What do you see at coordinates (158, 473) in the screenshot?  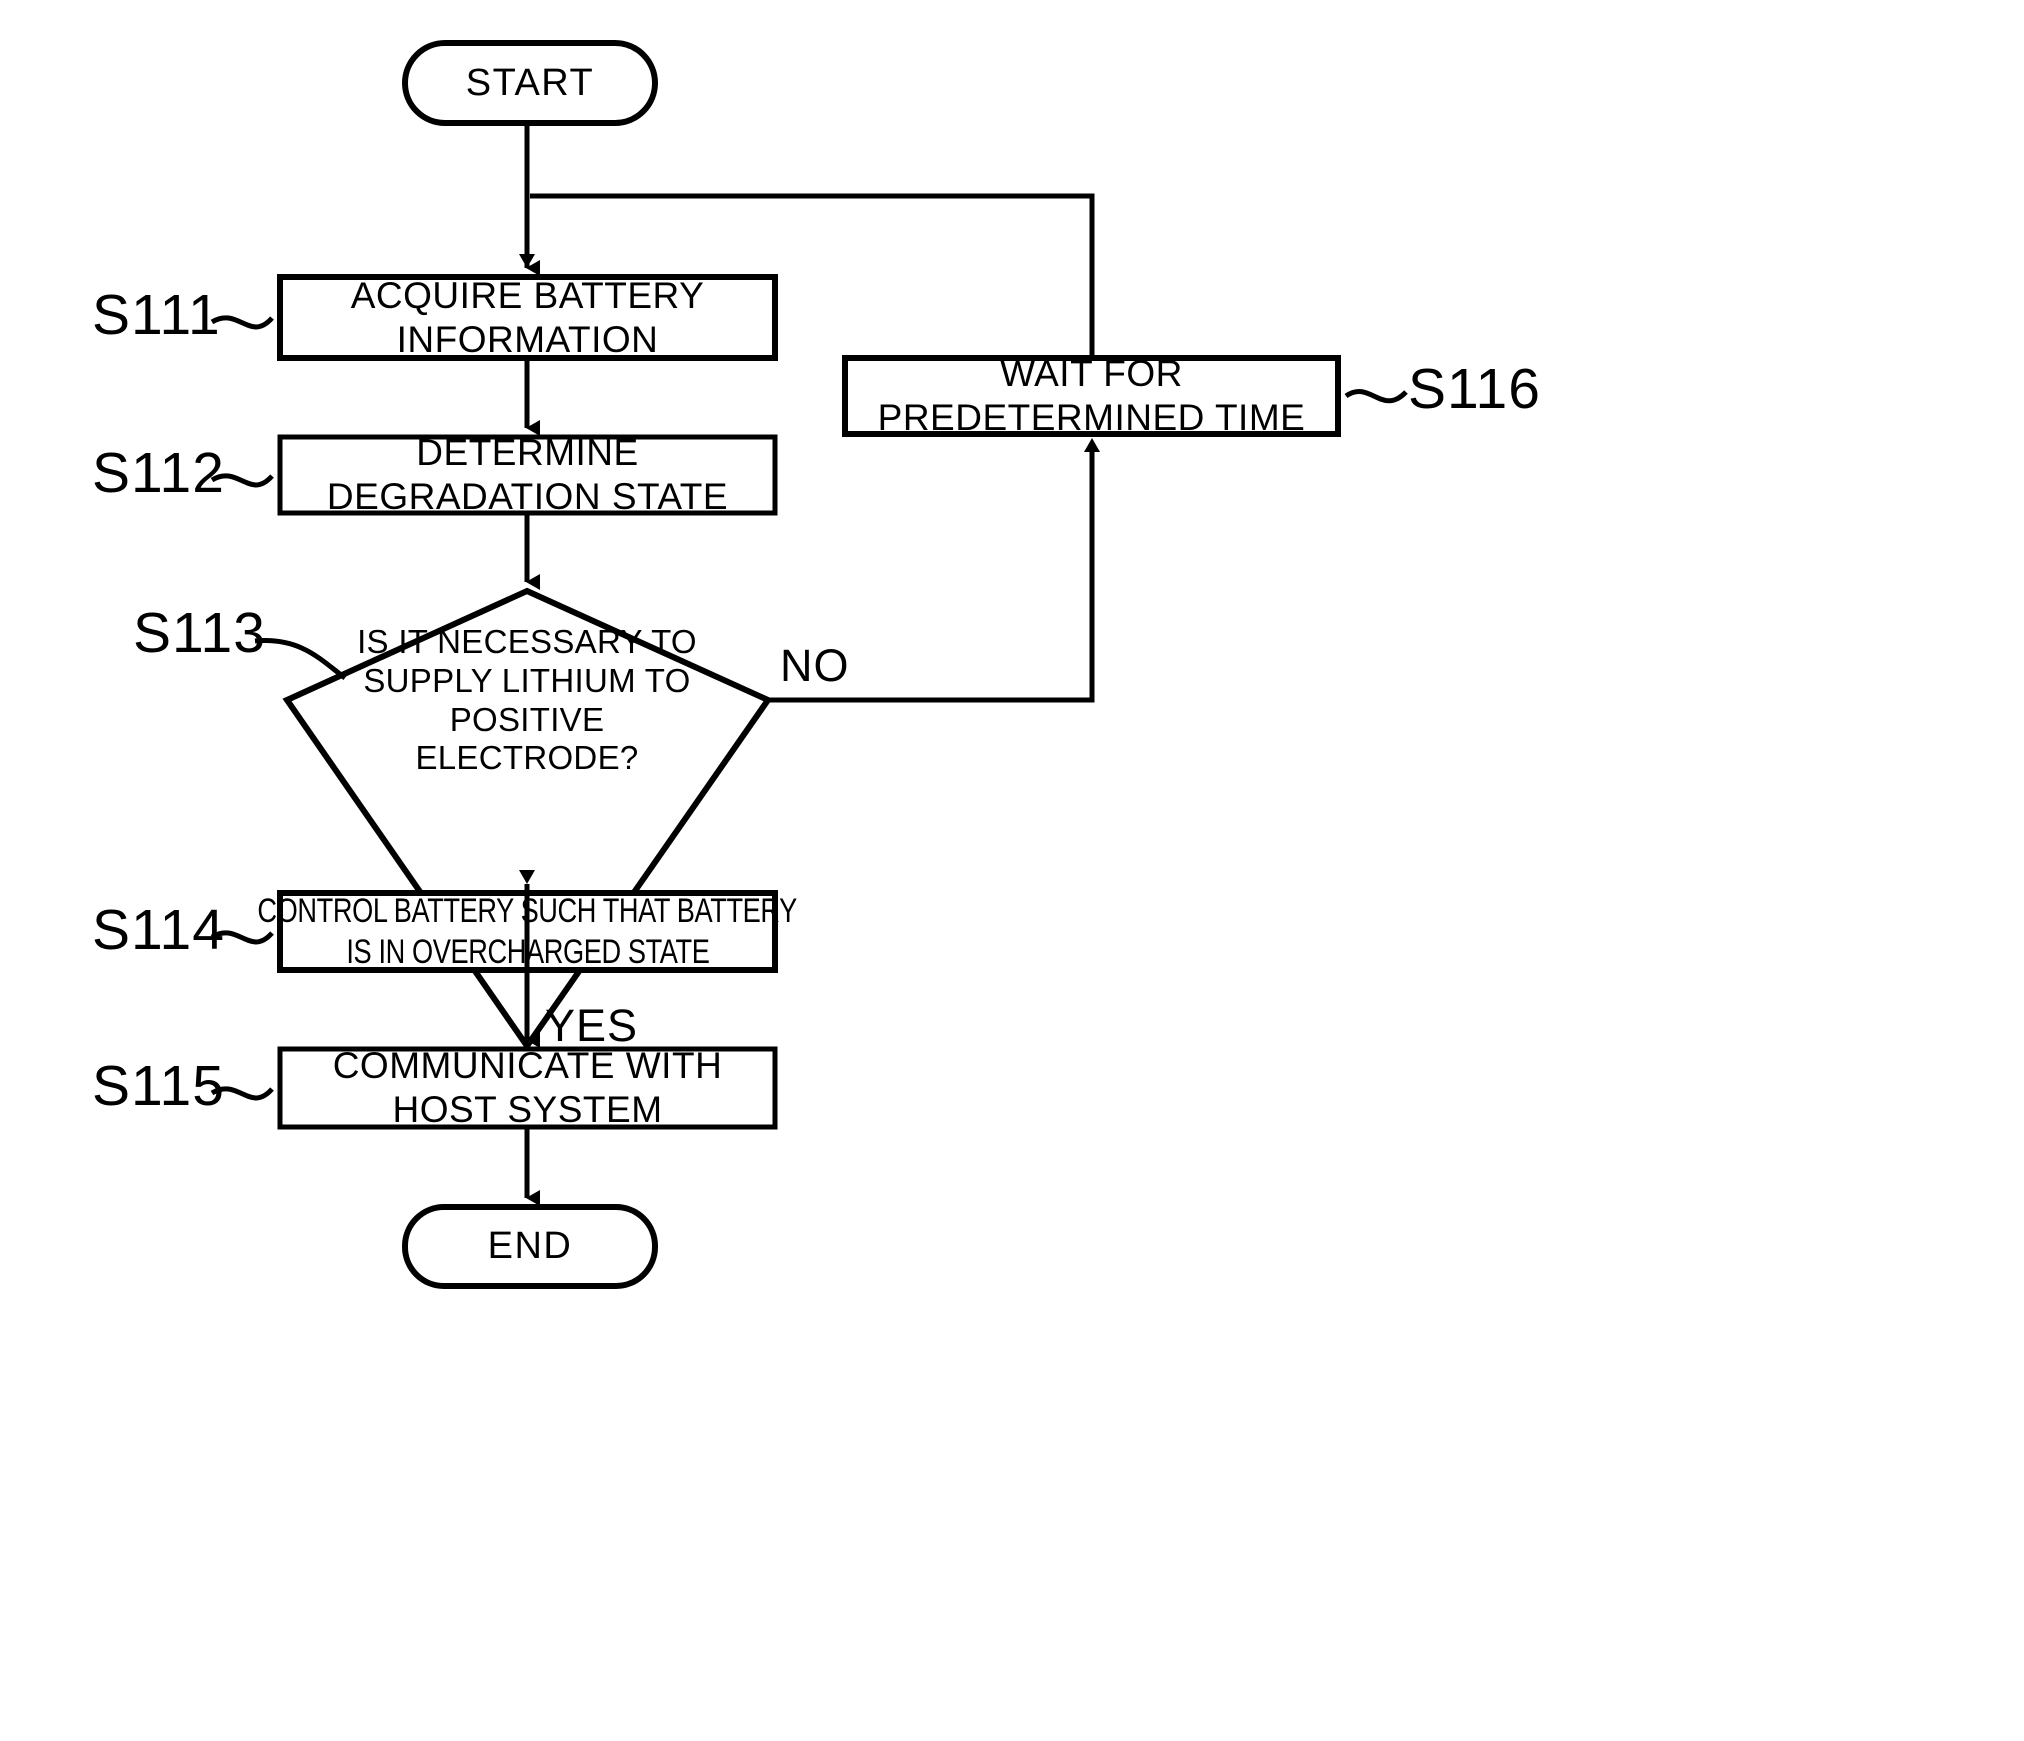 I see `step-label-s112: S112` at bounding box center [158, 473].